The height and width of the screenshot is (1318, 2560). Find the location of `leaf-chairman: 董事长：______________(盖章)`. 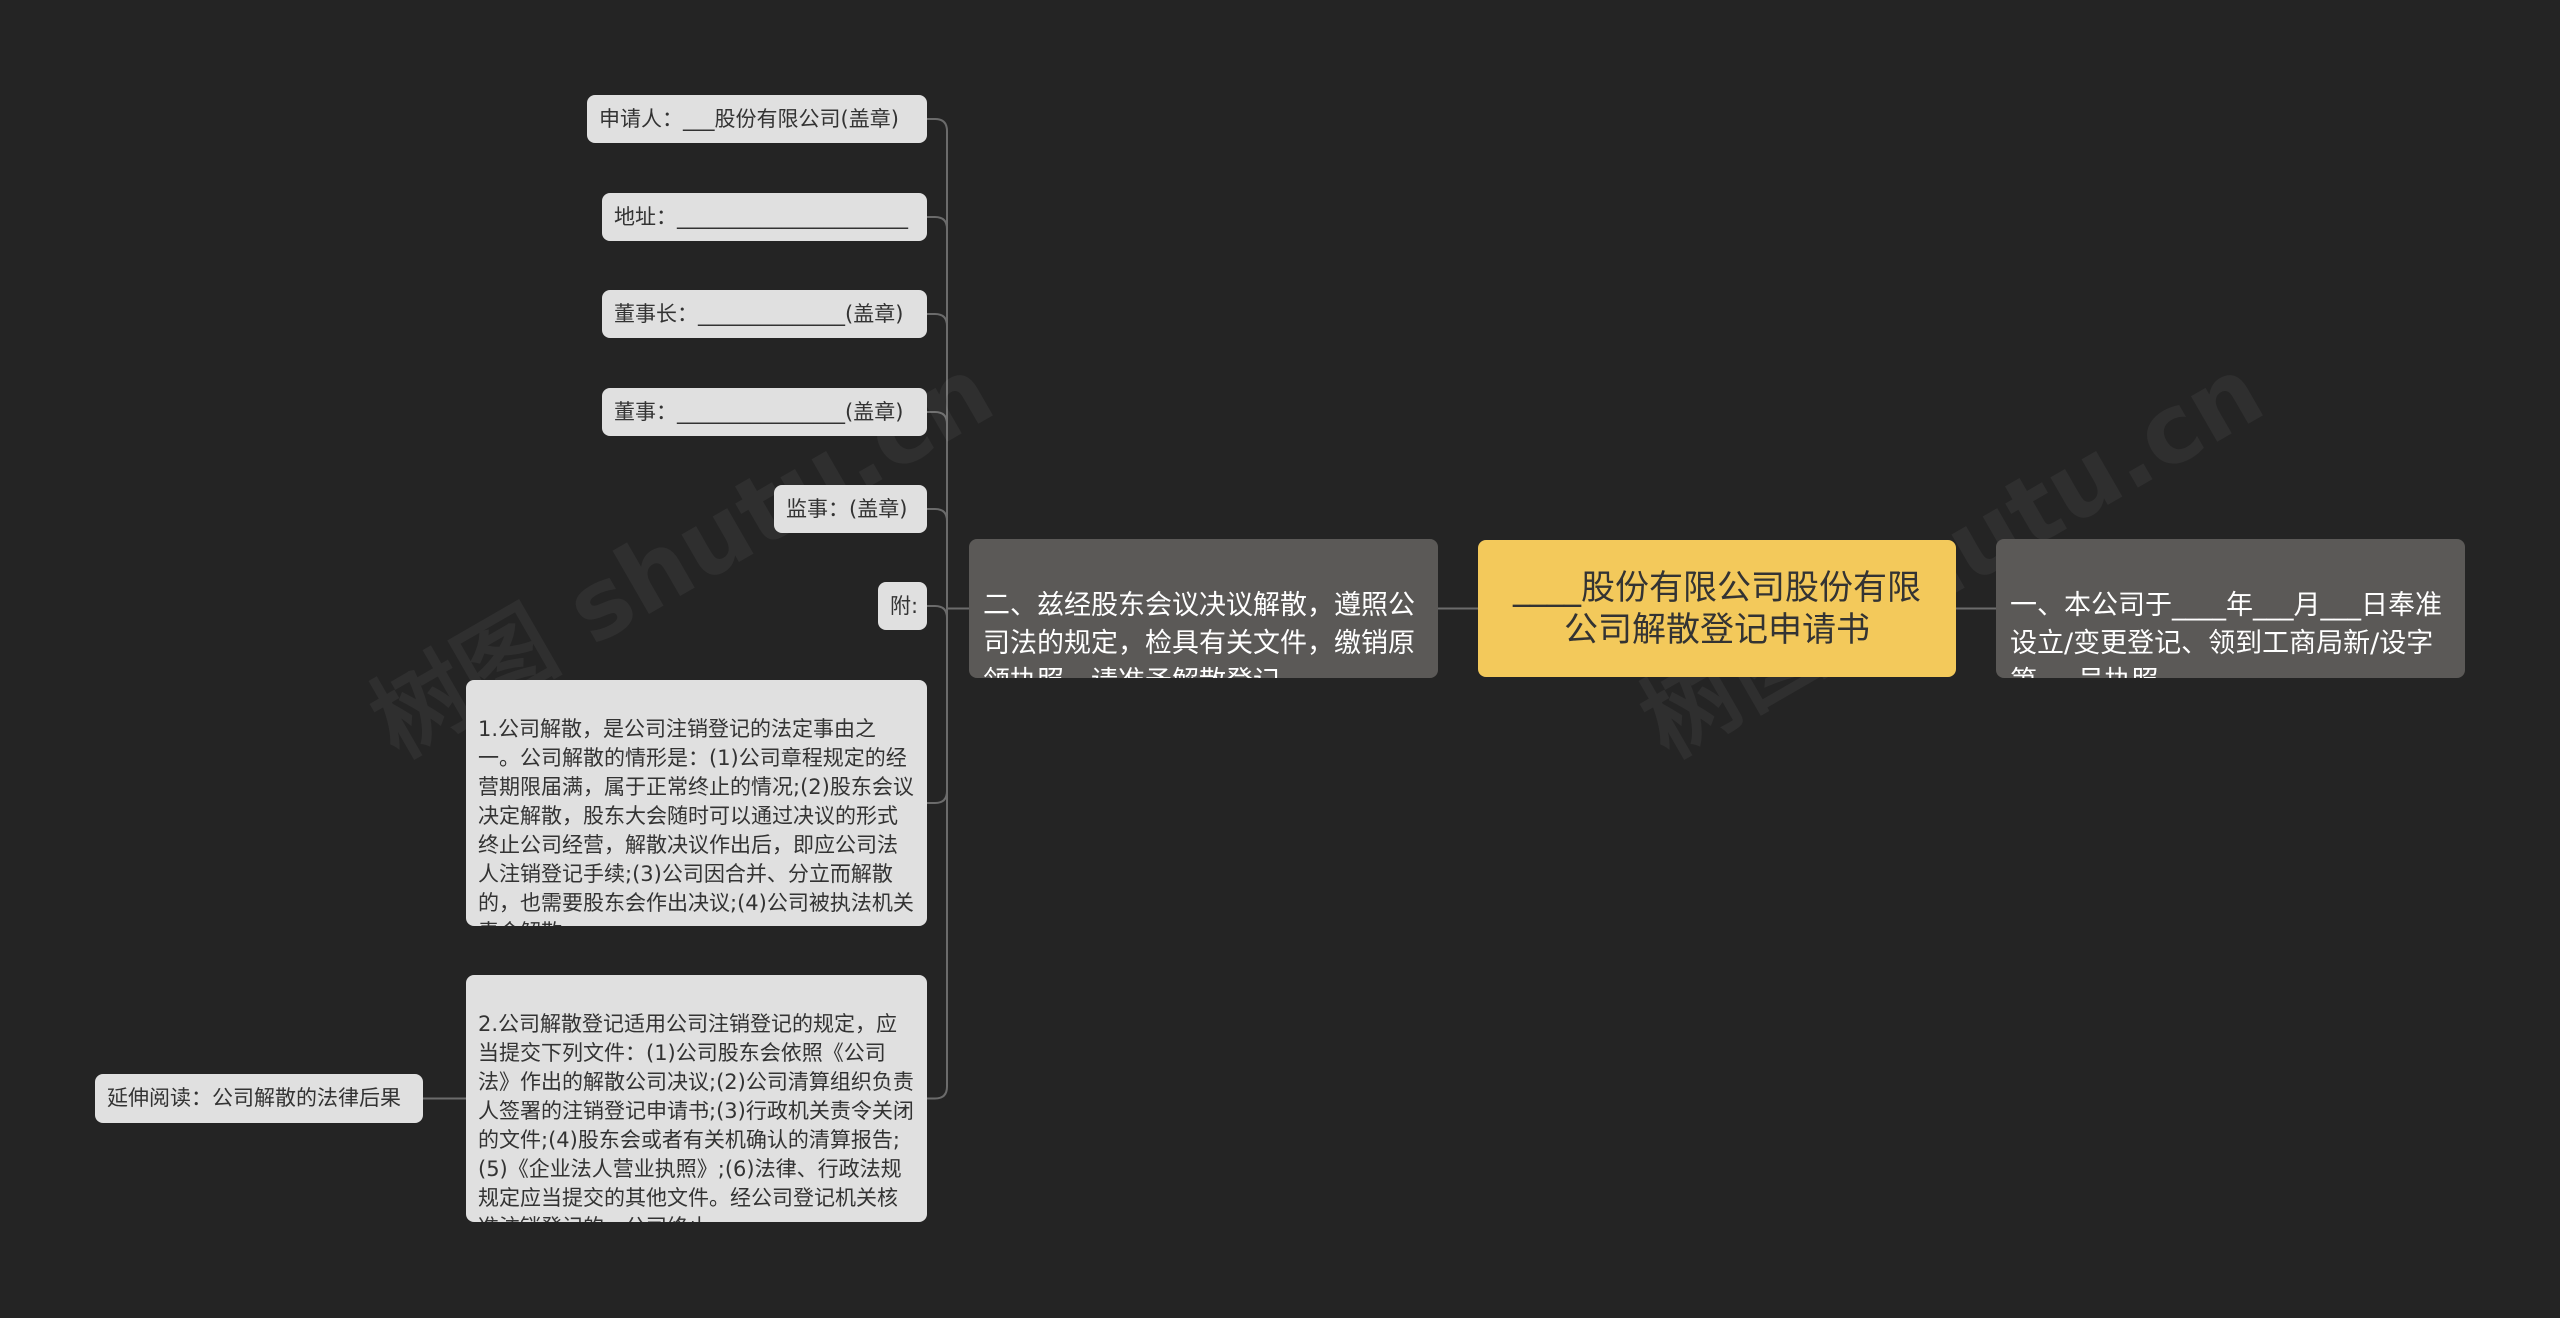

leaf-chairman: 董事长：______________(盖章) is located at coordinates (764, 314).